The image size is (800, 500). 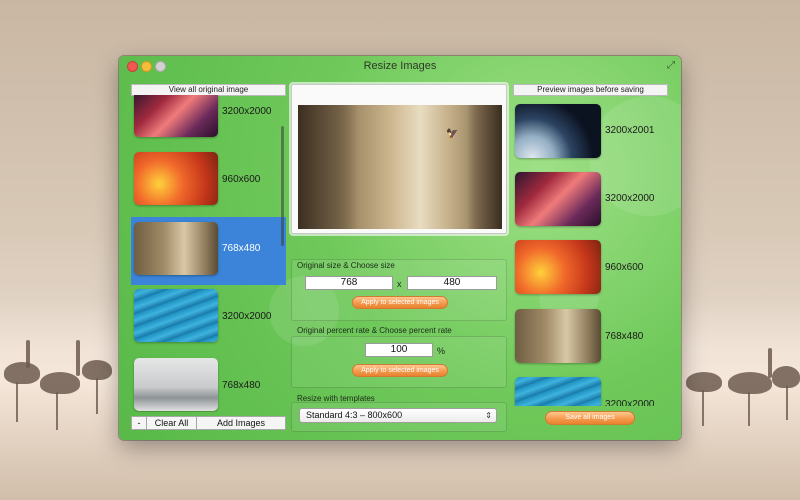 What do you see at coordinates (171, 423) in the screenshot?
I see `clear-all-button: Clear All` at bounding box center [171, 423].